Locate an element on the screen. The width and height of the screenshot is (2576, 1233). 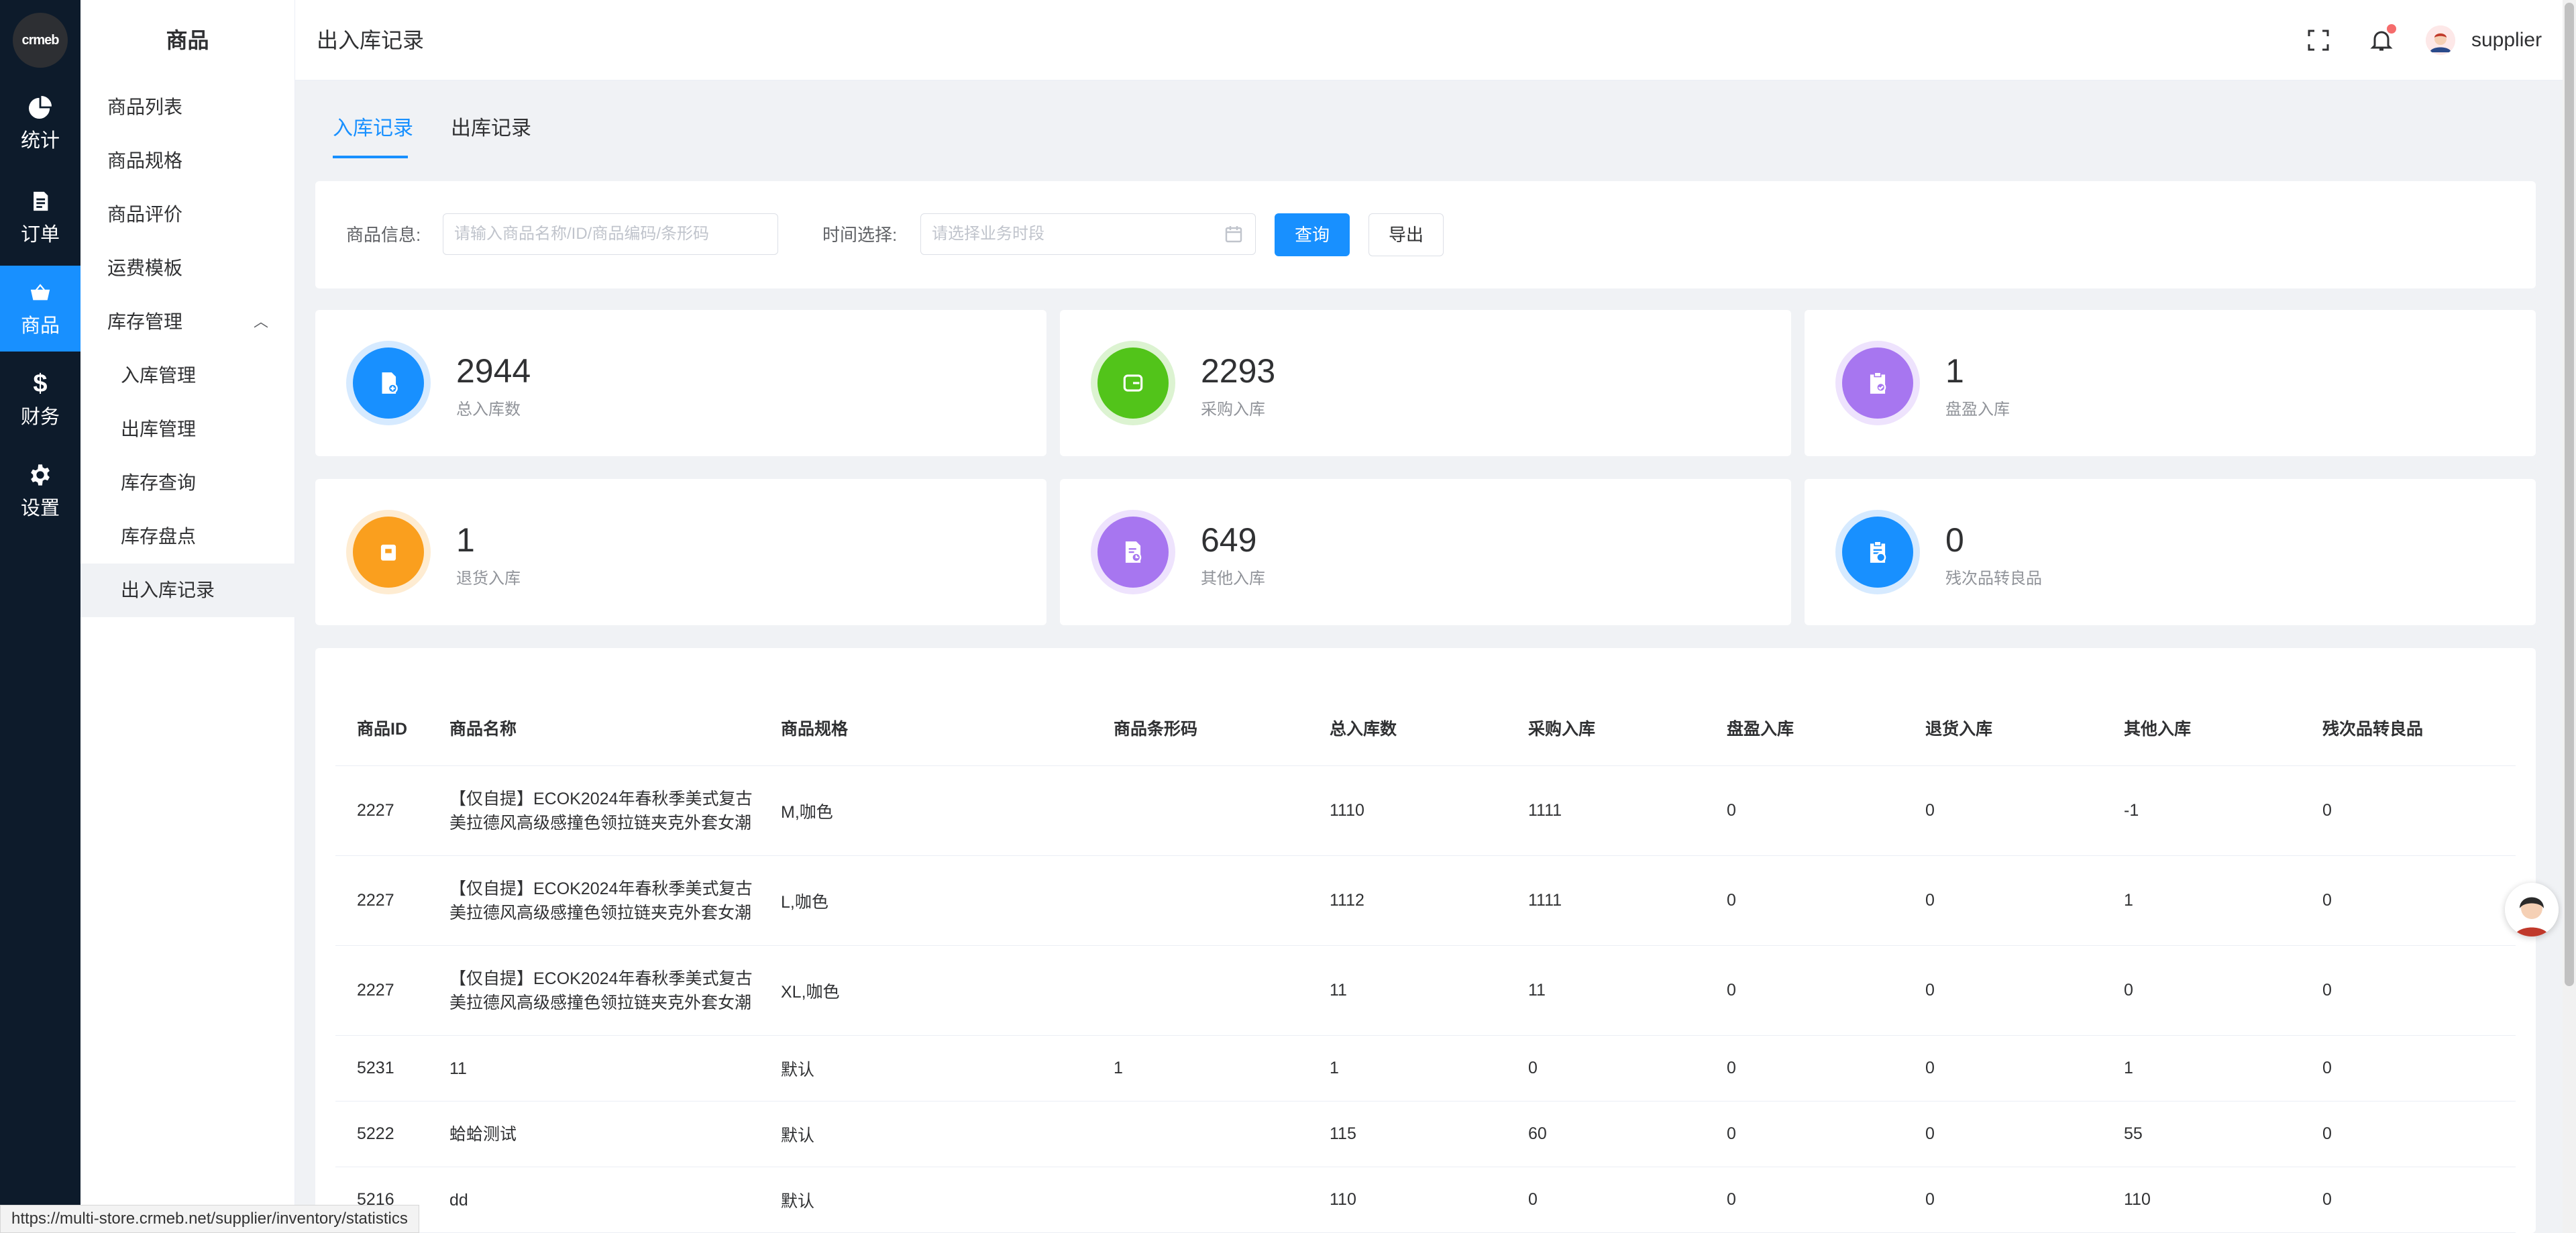
table-row: 5216 dd 默认 110 0 0 0 110 0 is located at coordinates (1425, 1200).